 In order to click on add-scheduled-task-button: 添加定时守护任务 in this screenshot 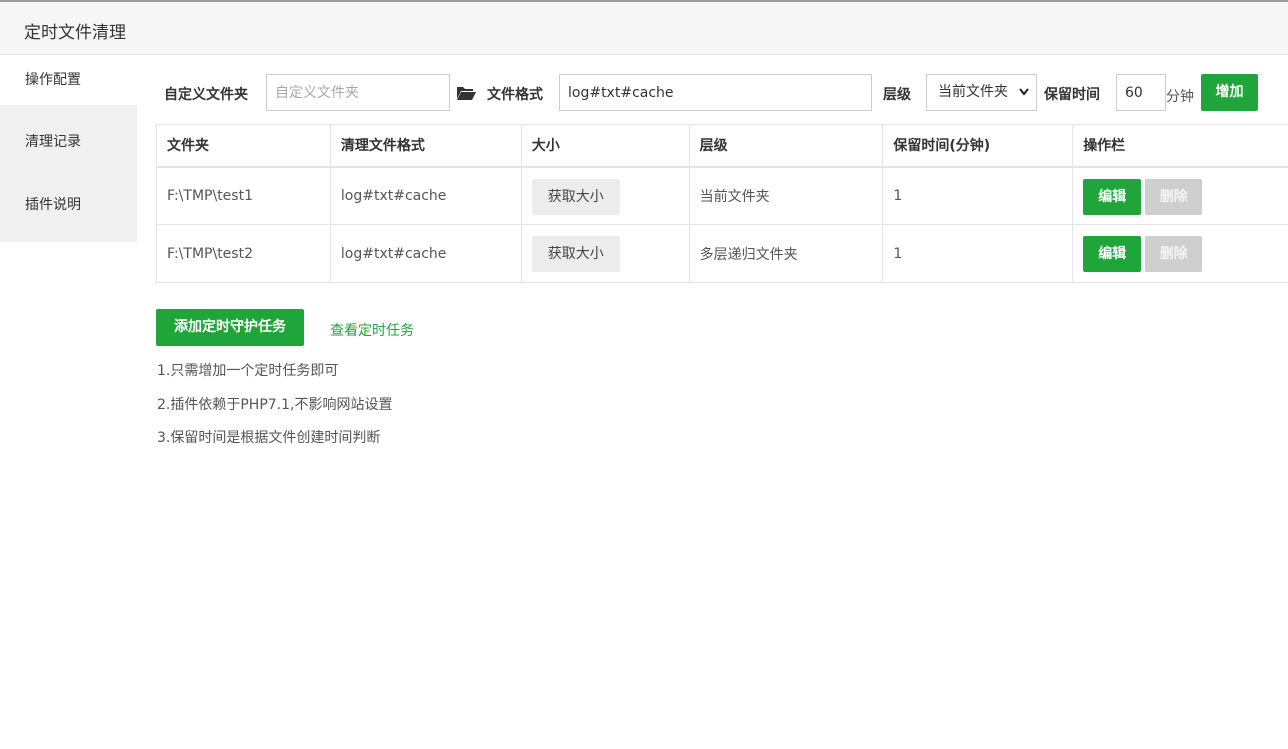, I will do `click(230, 327)`.